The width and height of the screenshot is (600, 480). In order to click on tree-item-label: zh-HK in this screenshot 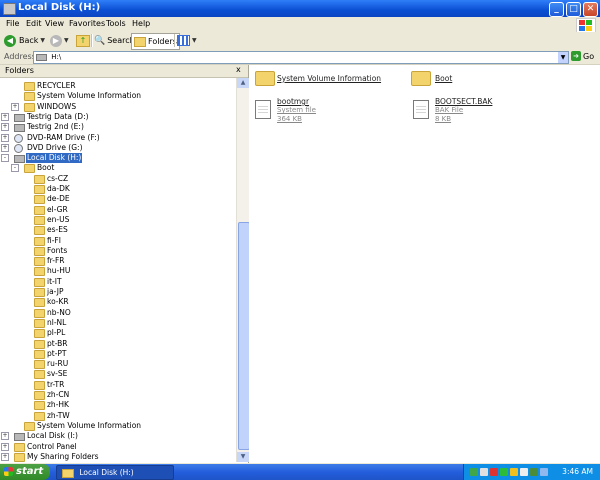, I will do `click(58, 405)`.